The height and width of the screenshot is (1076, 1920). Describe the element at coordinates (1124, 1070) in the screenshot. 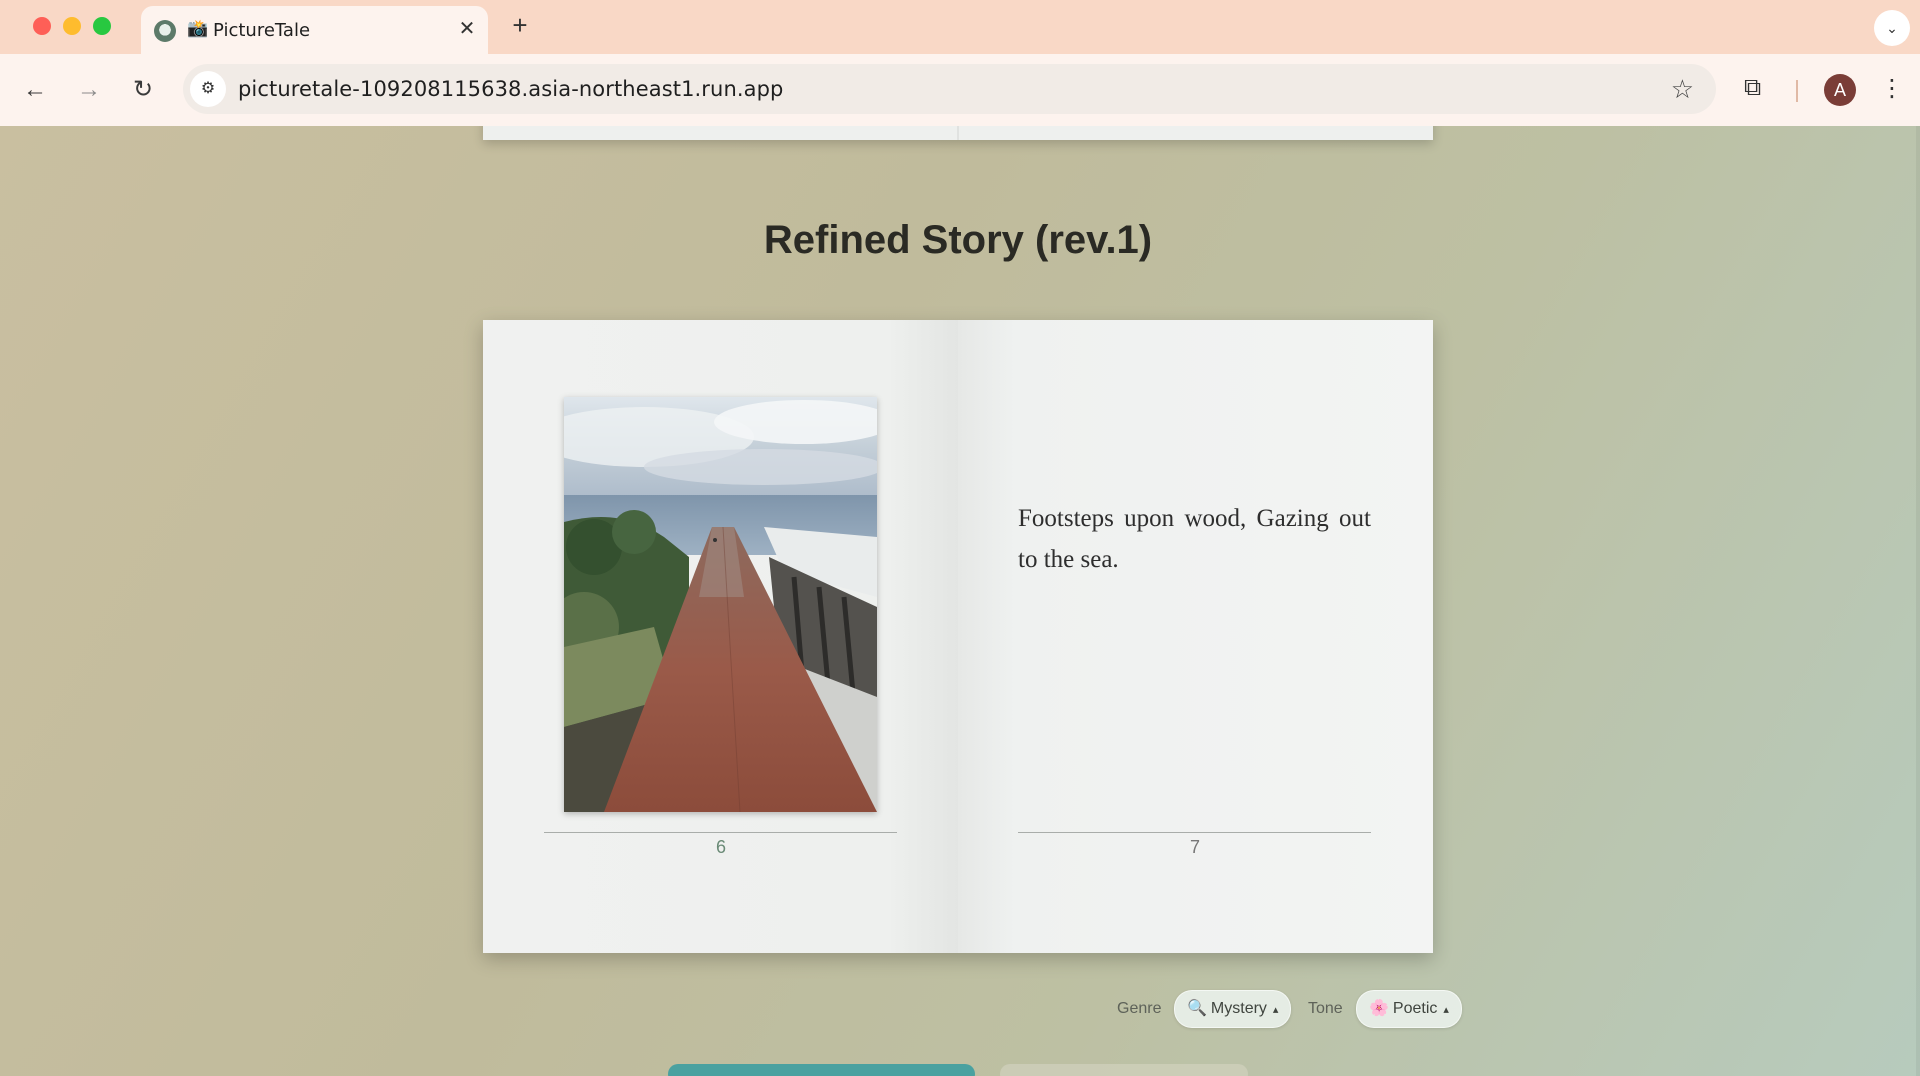

I see `secondary-action-button` at that location.